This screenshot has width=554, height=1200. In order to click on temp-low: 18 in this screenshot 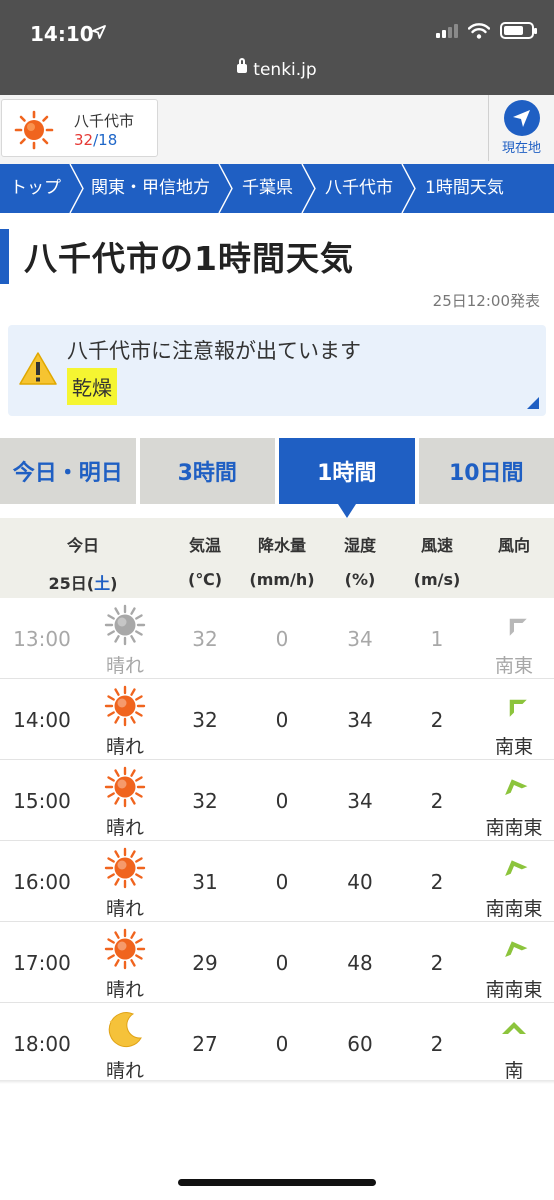, I will do `click(108, 140)`.